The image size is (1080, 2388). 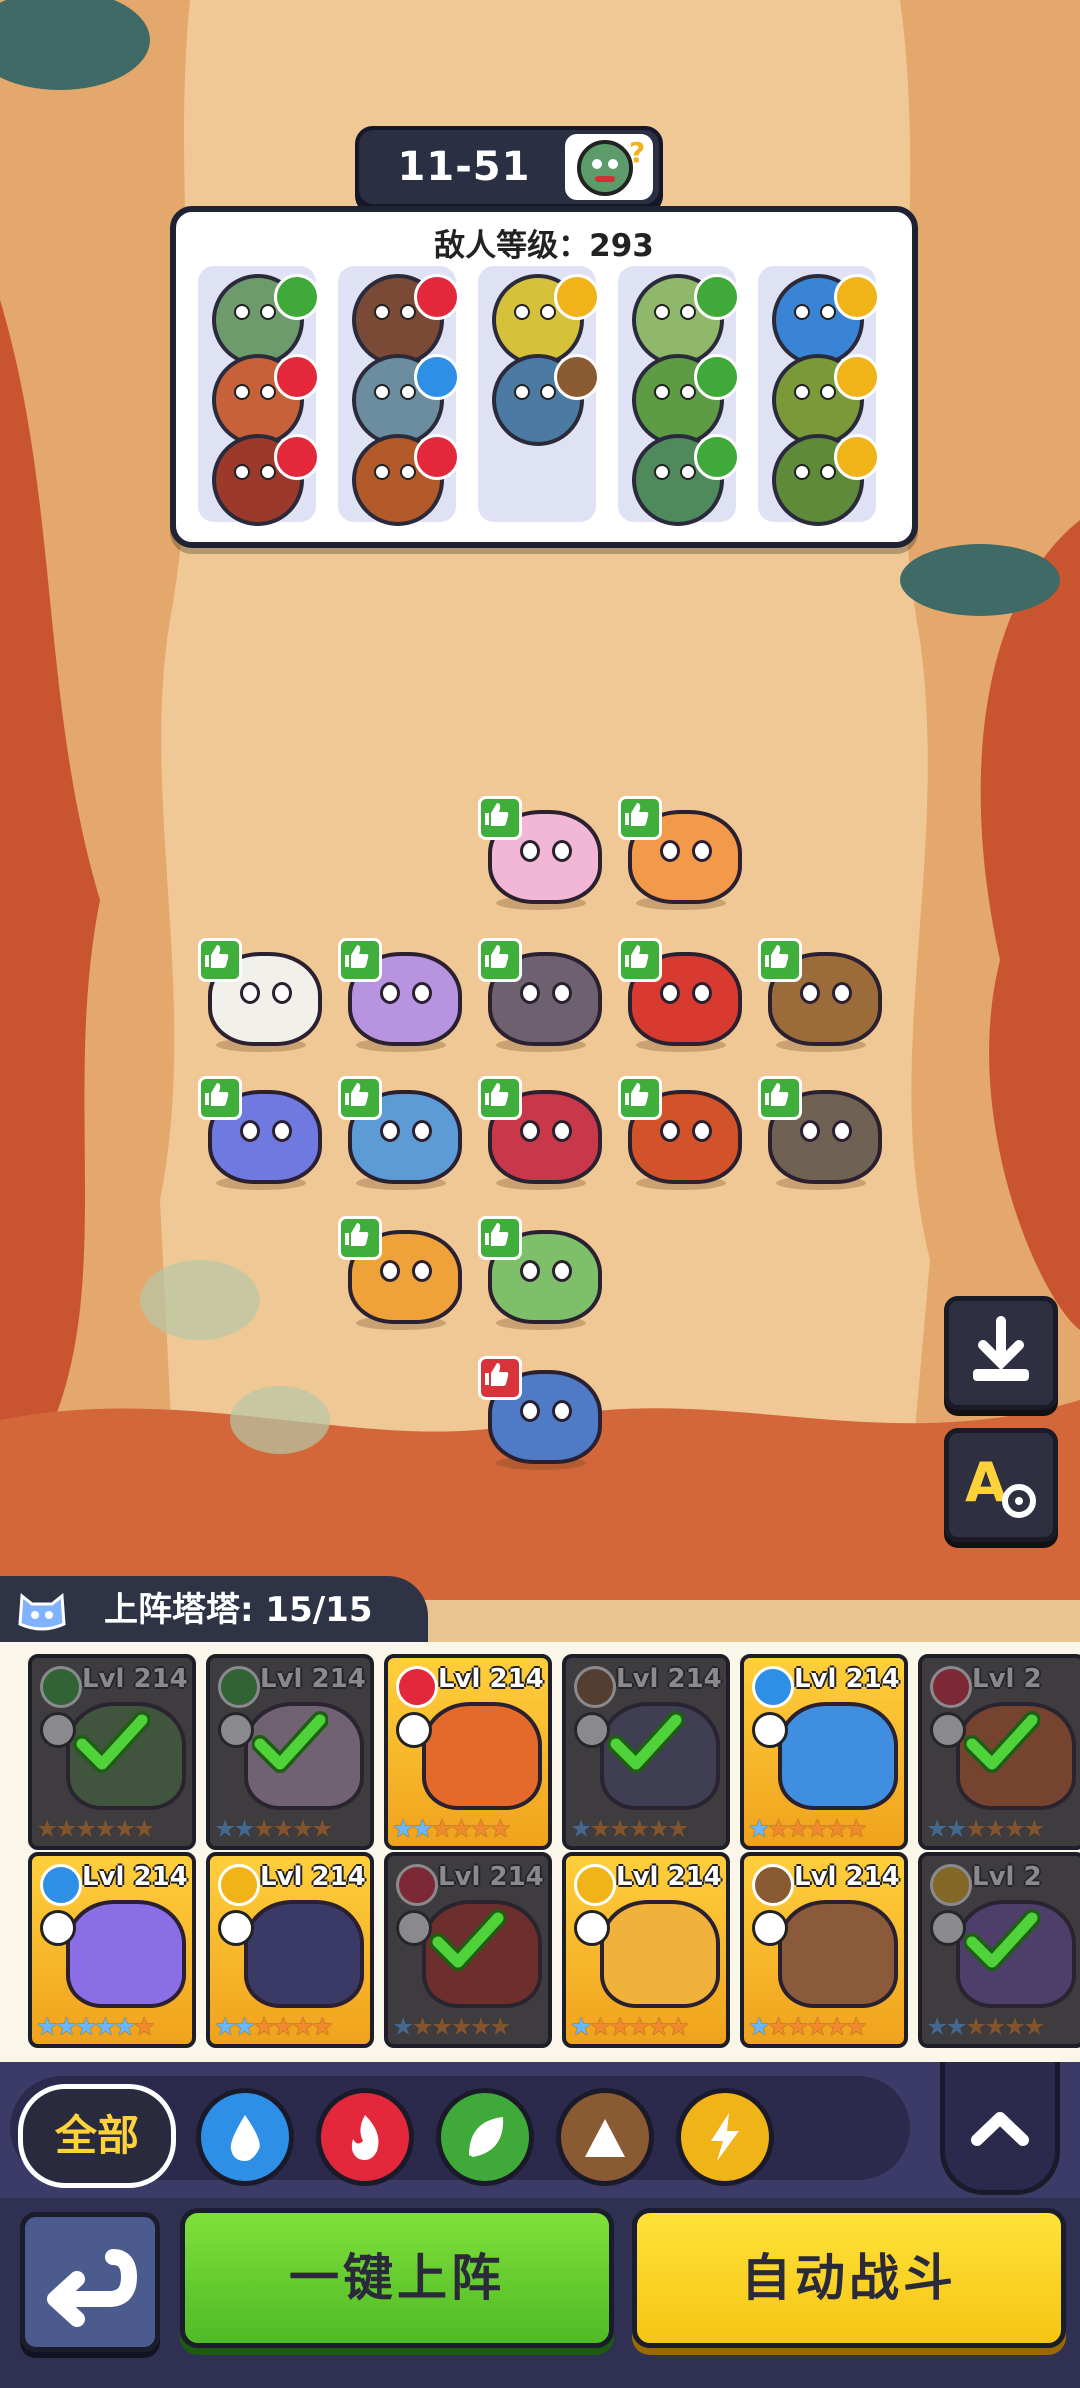 I want to click on element-filter-bar: 全部, so click(x=540, y=2130).